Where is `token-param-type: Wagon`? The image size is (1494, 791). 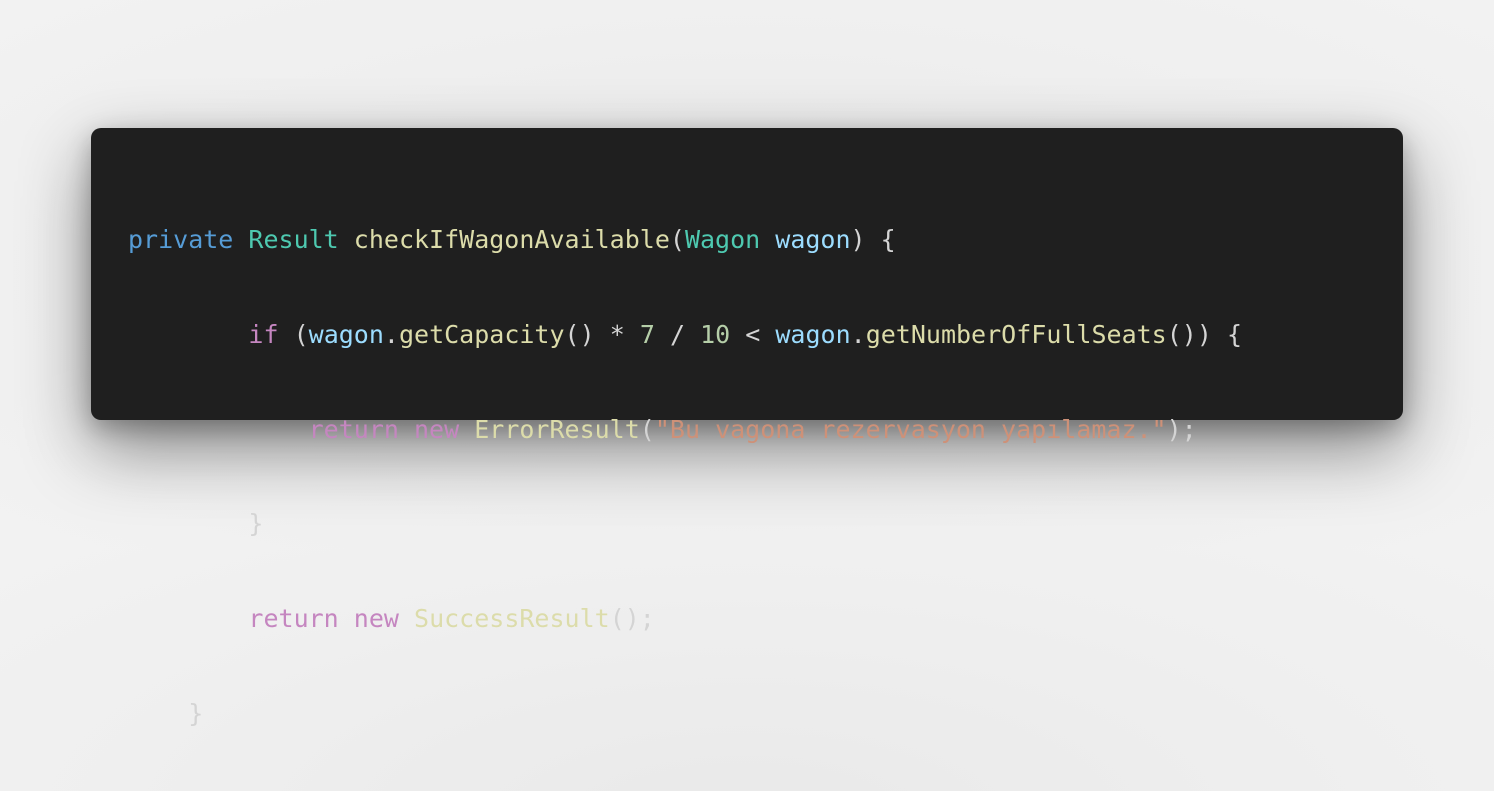 token-param-type: Wagon is located at coordinates (722, 239).